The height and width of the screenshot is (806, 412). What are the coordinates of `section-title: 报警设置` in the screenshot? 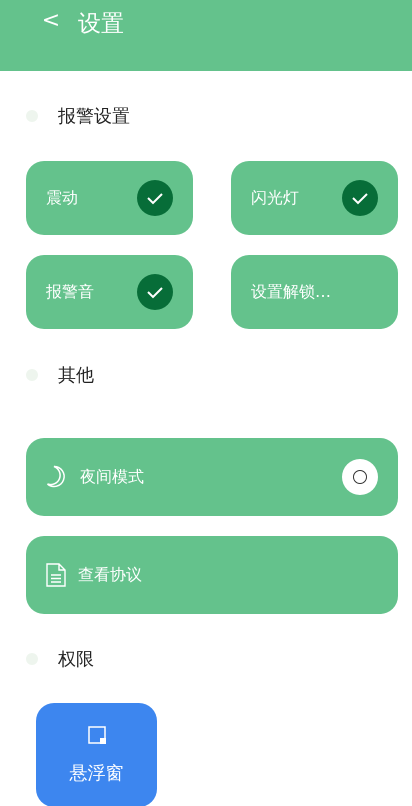 It's located at (94, 116).